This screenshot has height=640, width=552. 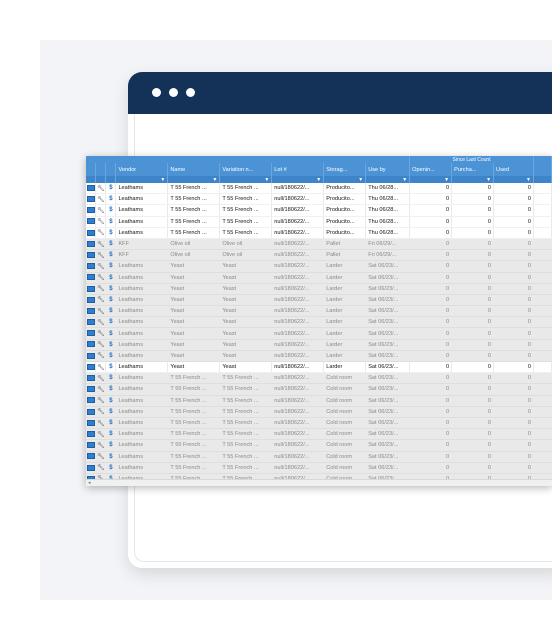 What do you see at coordinates (319, 482) in the screenshot?
I see `horizontal-scrollbar: ◂` at bounding box center [319, 482].